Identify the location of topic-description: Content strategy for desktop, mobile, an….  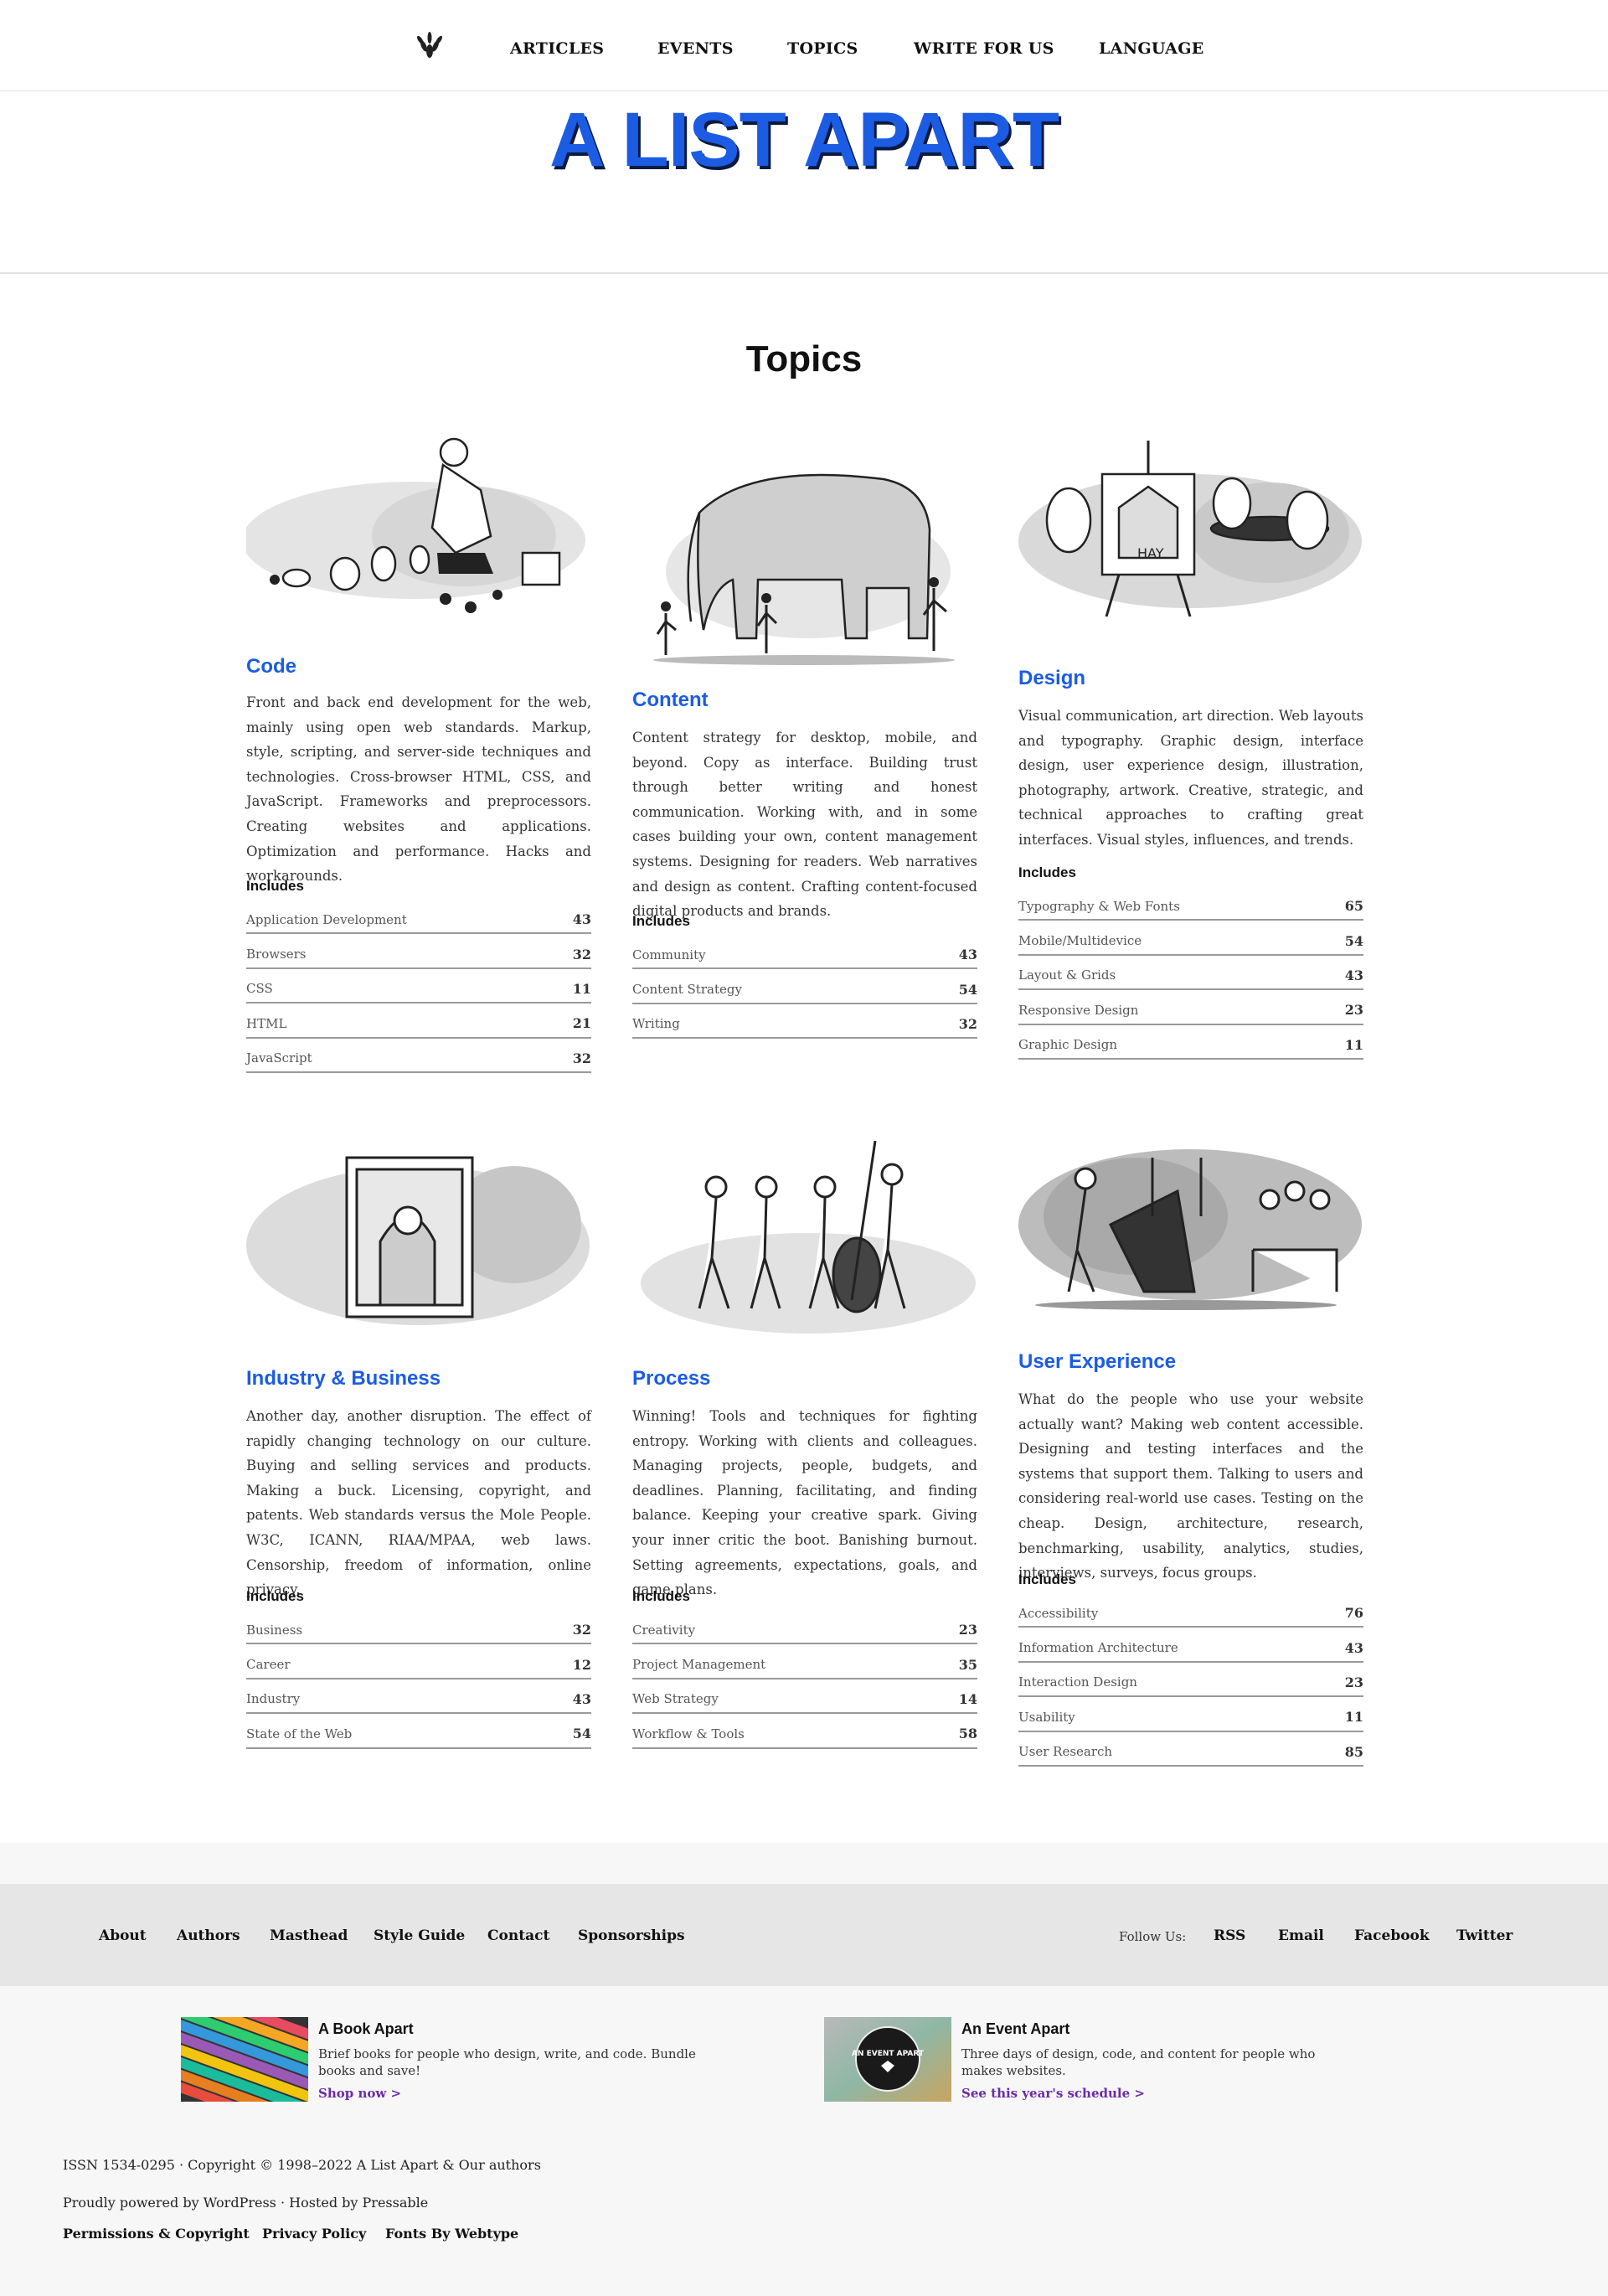
(804, 825).